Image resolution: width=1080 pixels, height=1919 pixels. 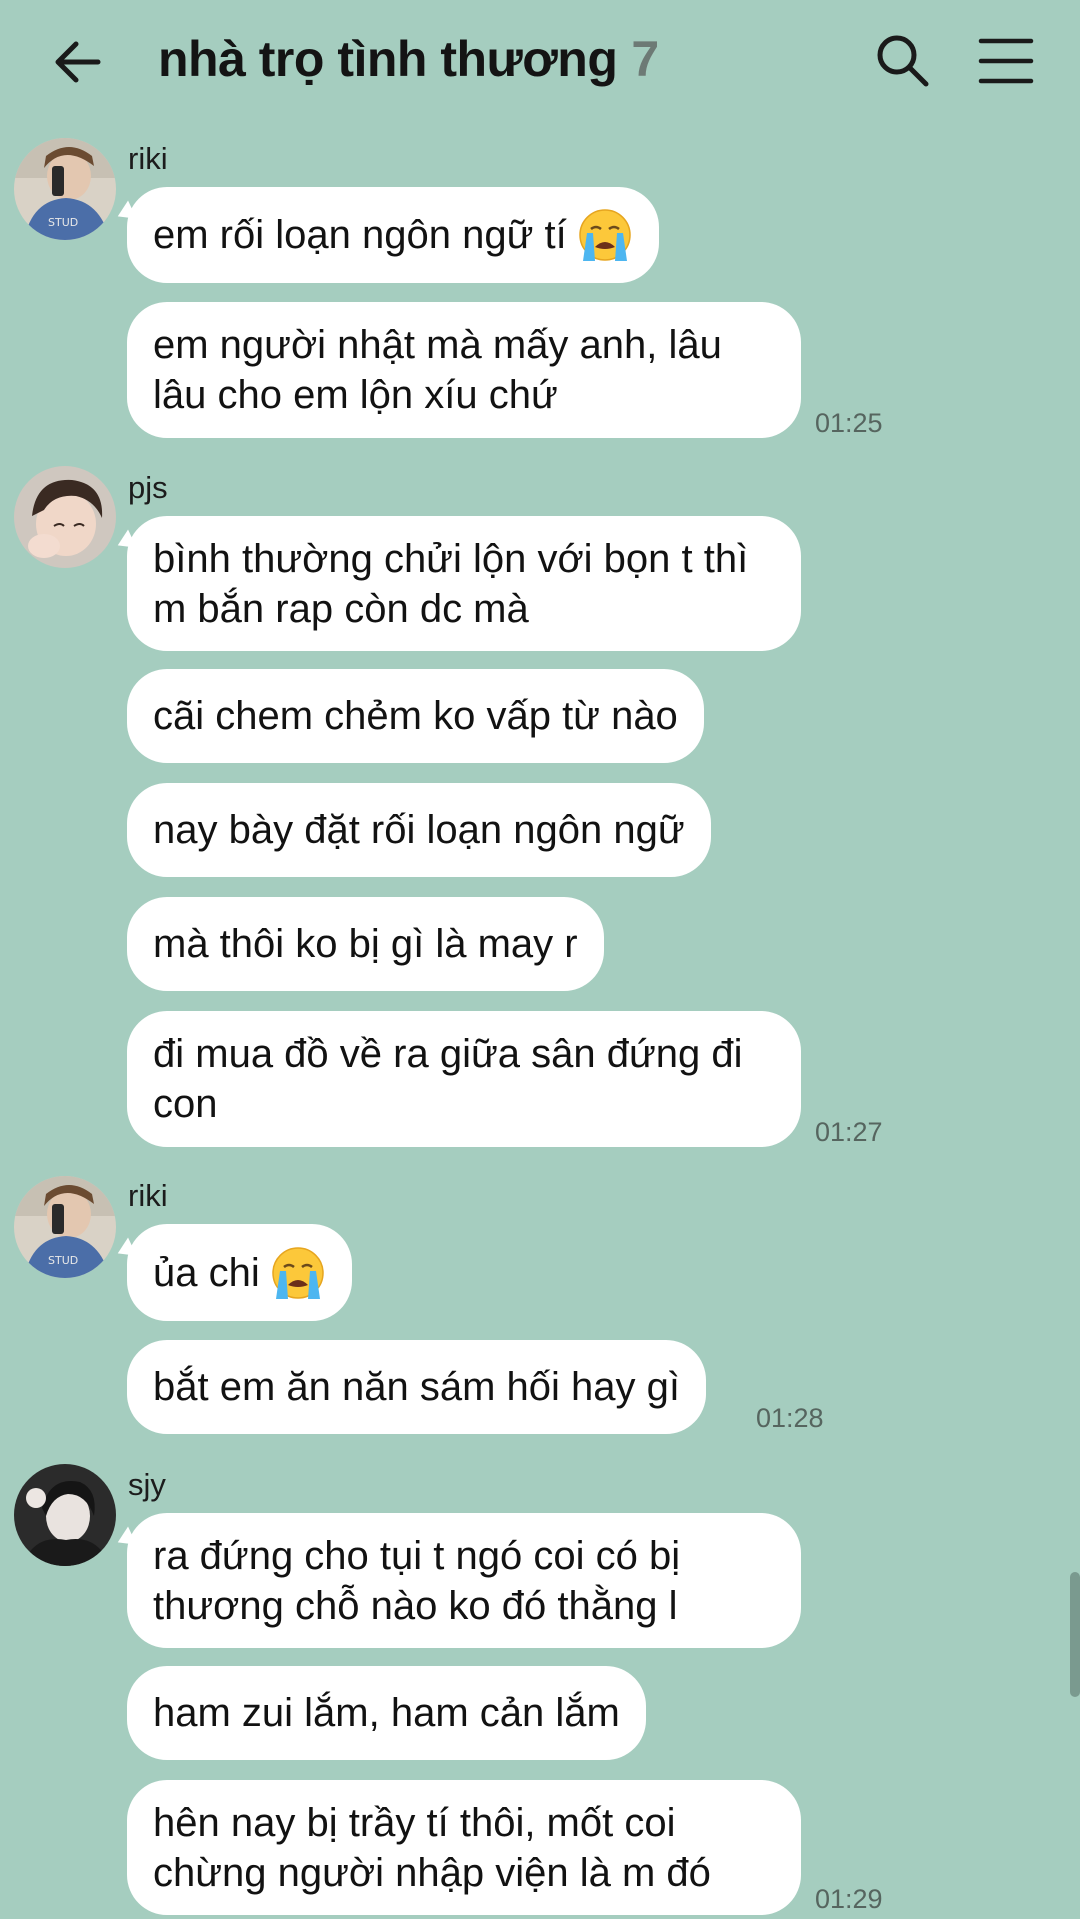 What do you see at coordinates (388, 59) in the screenshot?
I see `group-name: nhà trọ tình thương` at bounding box center [388, 59].